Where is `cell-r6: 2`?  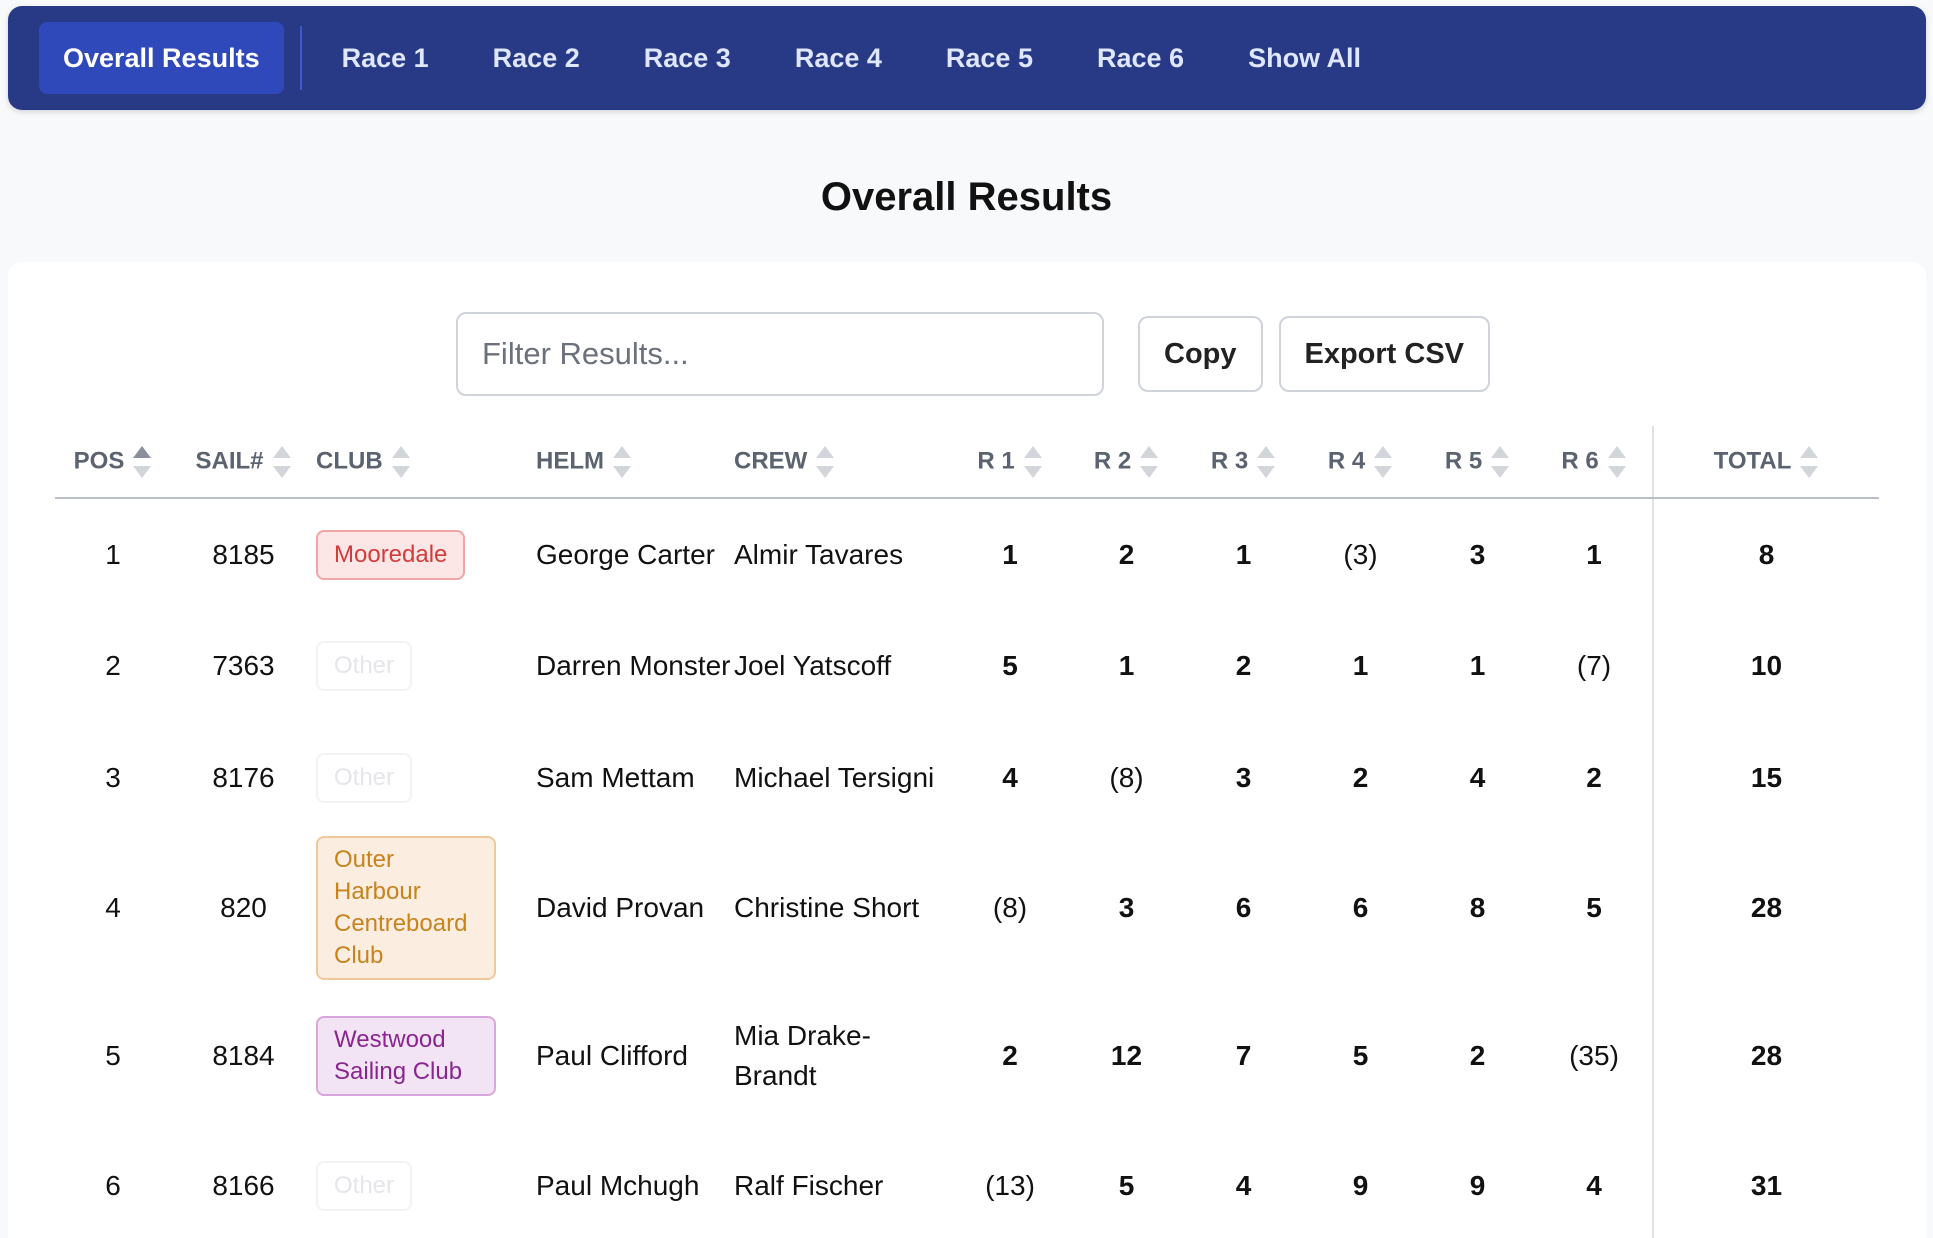
cell-r6: 2 is located at coordinates (1594, 777).